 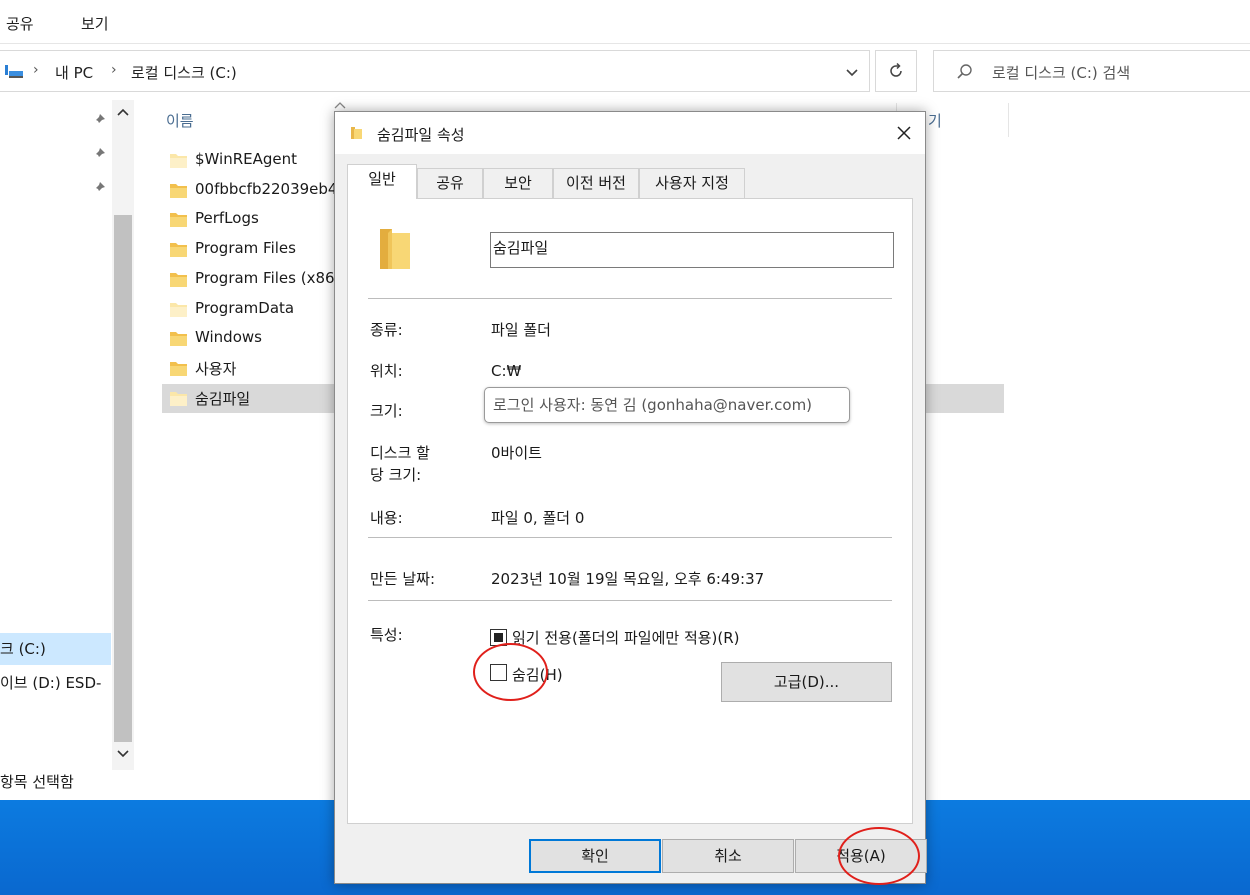 What do you see at coordinates (55, 649) in the screenshot?
I see `nav-item-drive-c: 크 (C:)` at bounding box center [55, 649].